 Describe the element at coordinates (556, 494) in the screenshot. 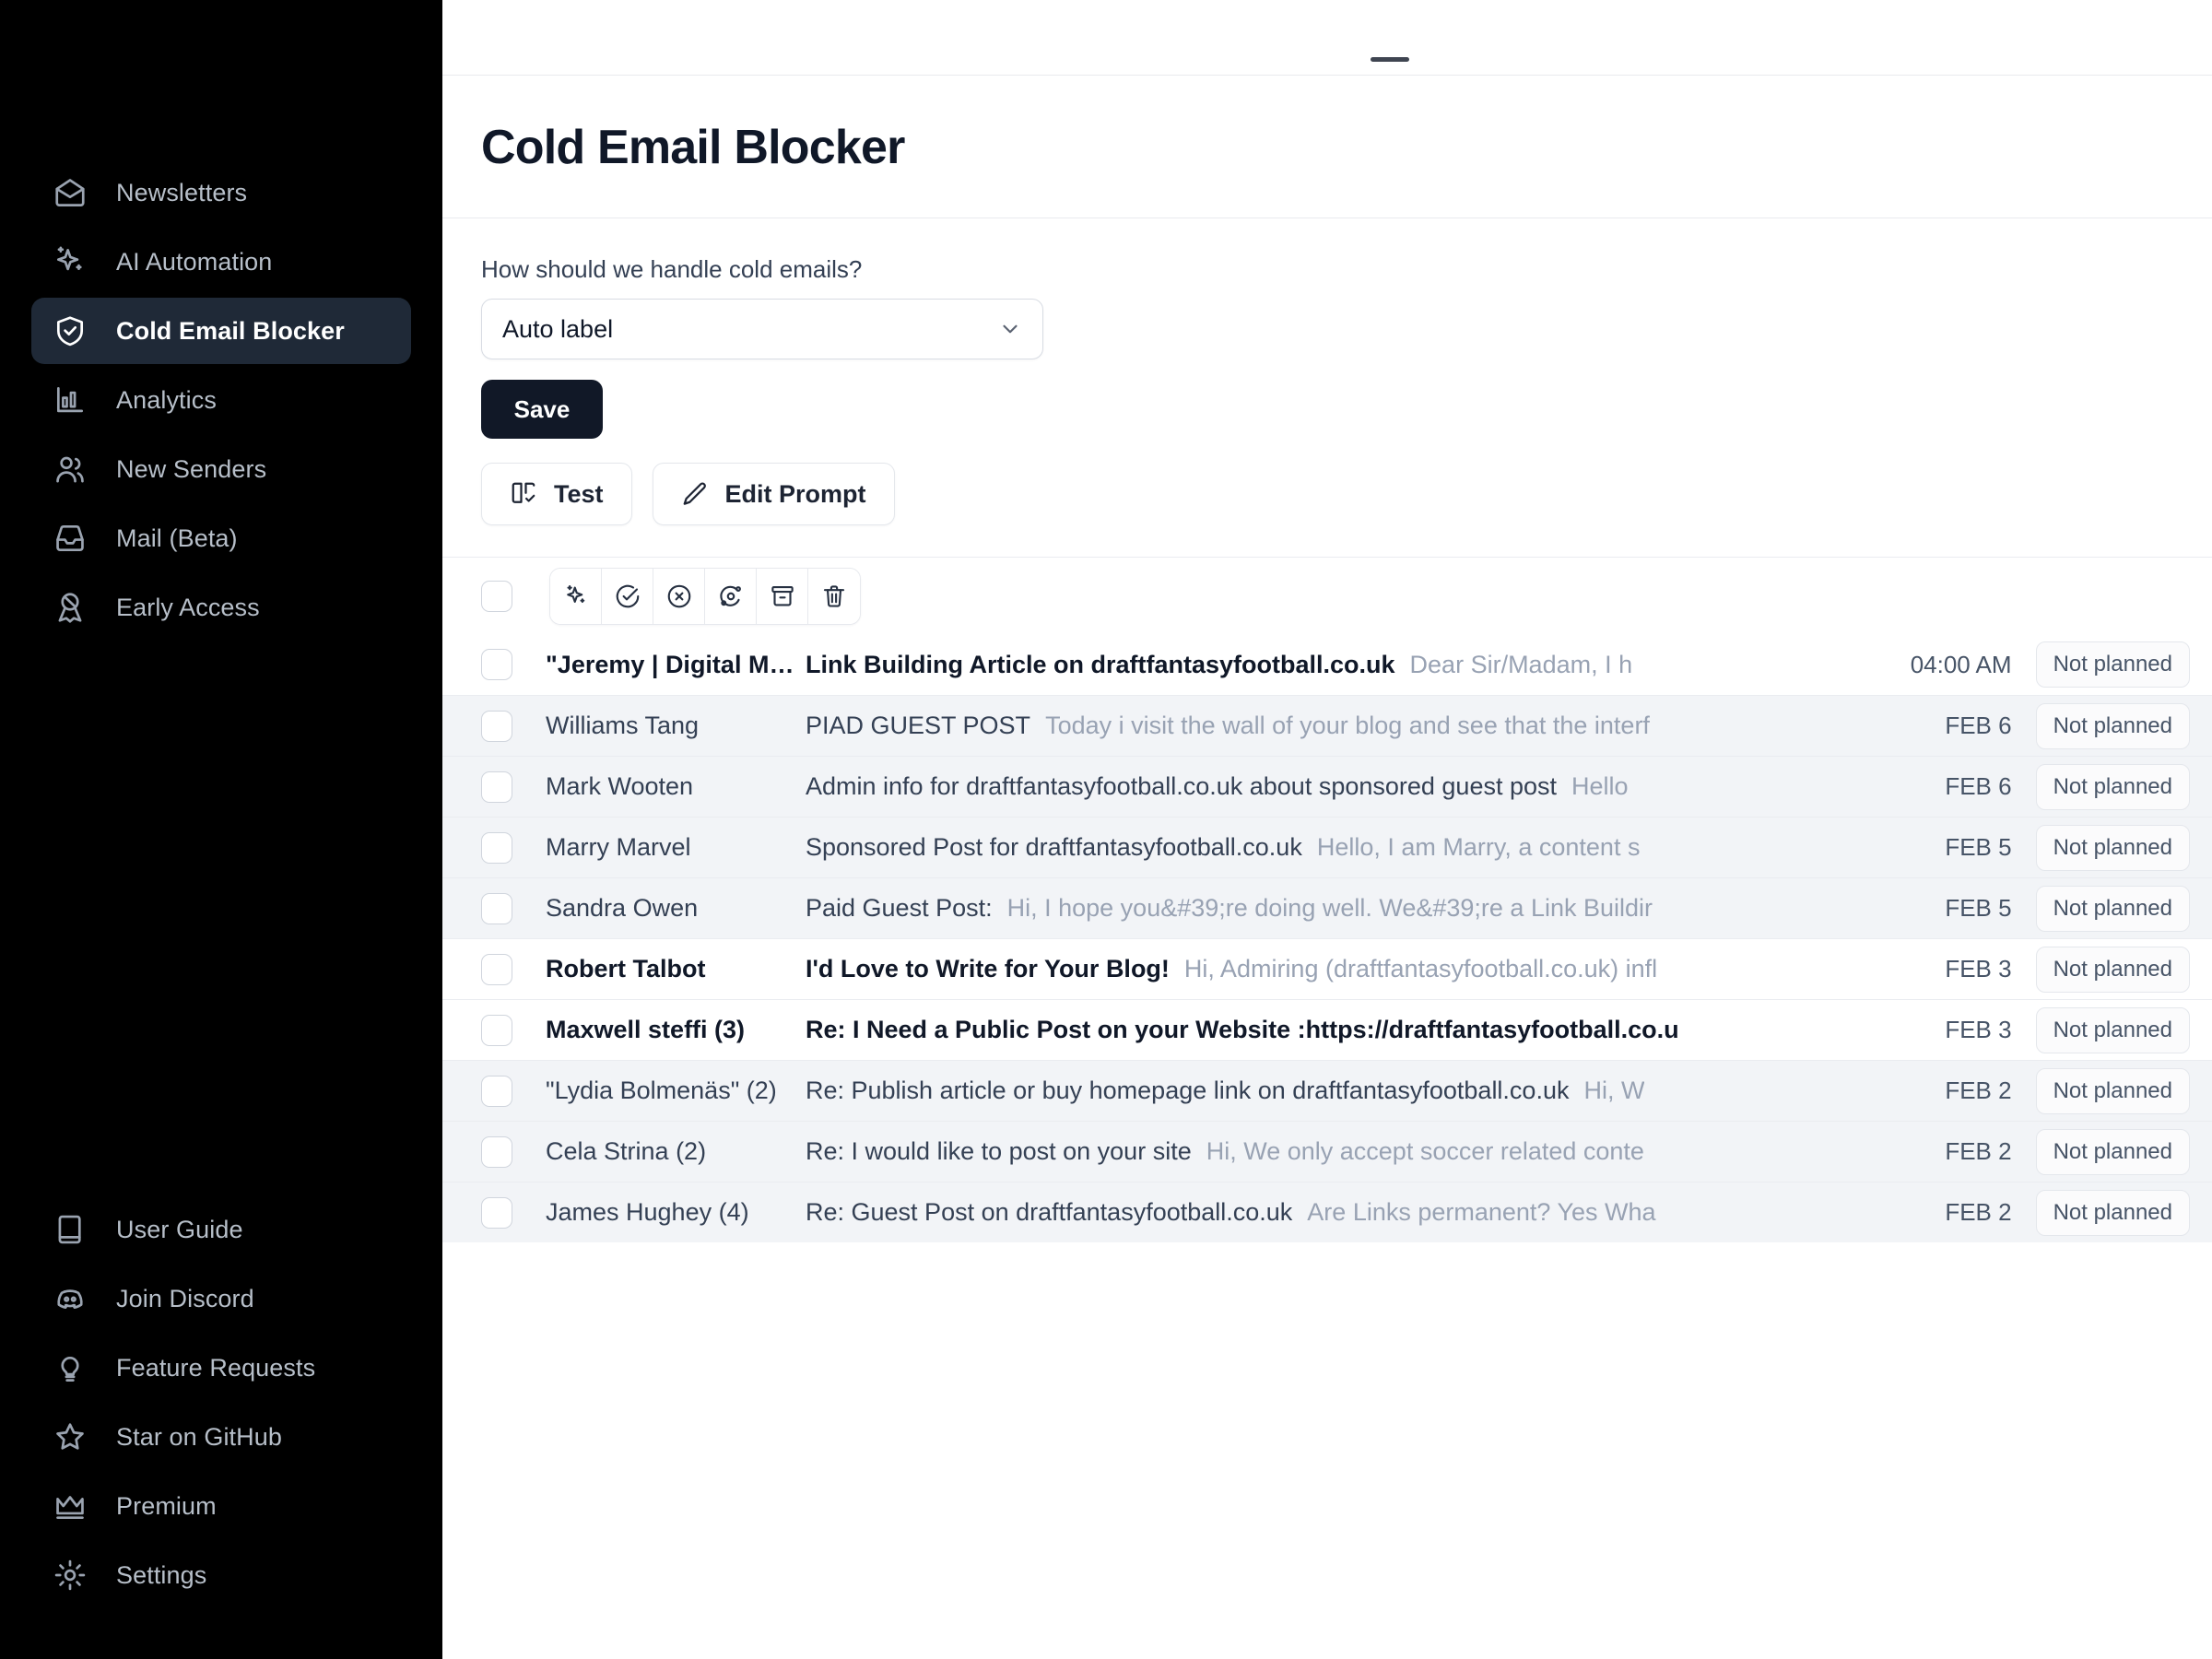

I see `test-button: Test` at that location.